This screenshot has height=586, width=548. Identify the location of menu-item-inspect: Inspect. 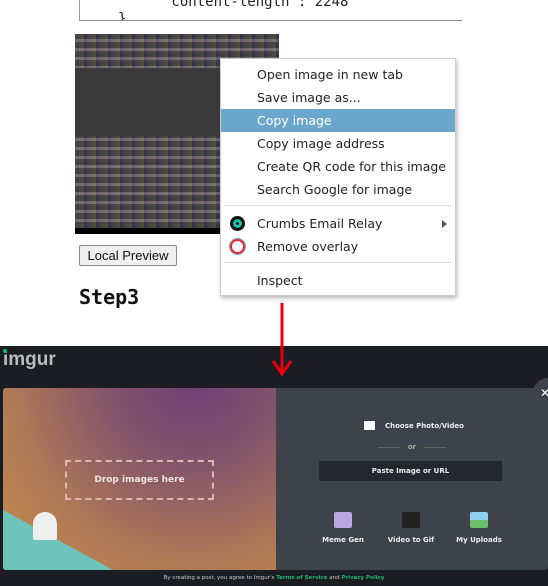
(338, 280).